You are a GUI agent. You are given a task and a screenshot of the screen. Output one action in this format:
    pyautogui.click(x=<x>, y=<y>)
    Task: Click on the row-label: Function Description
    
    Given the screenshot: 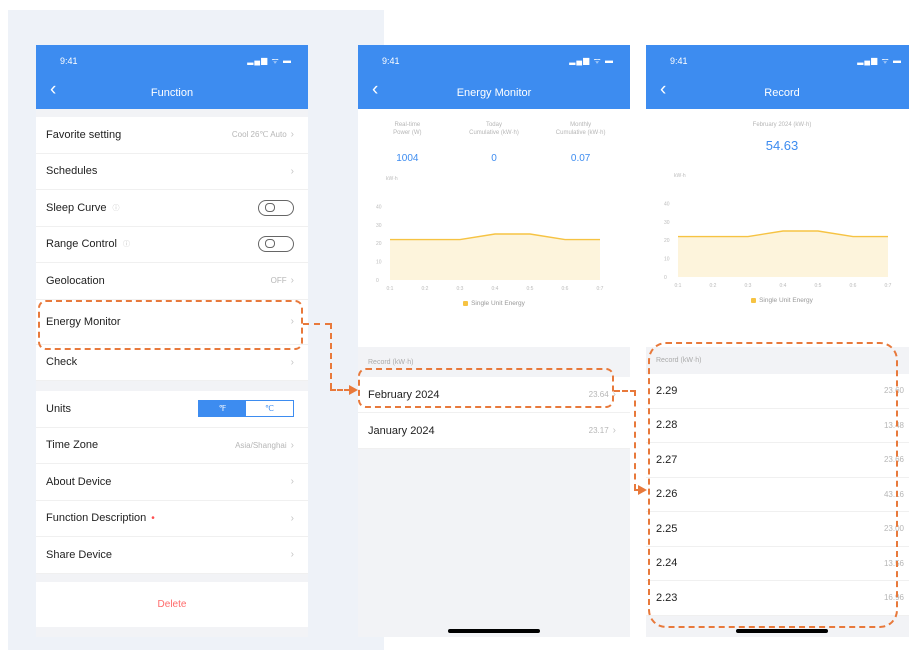 What is the action you would take?
    pyautogui.click(x=96, y=518)
    